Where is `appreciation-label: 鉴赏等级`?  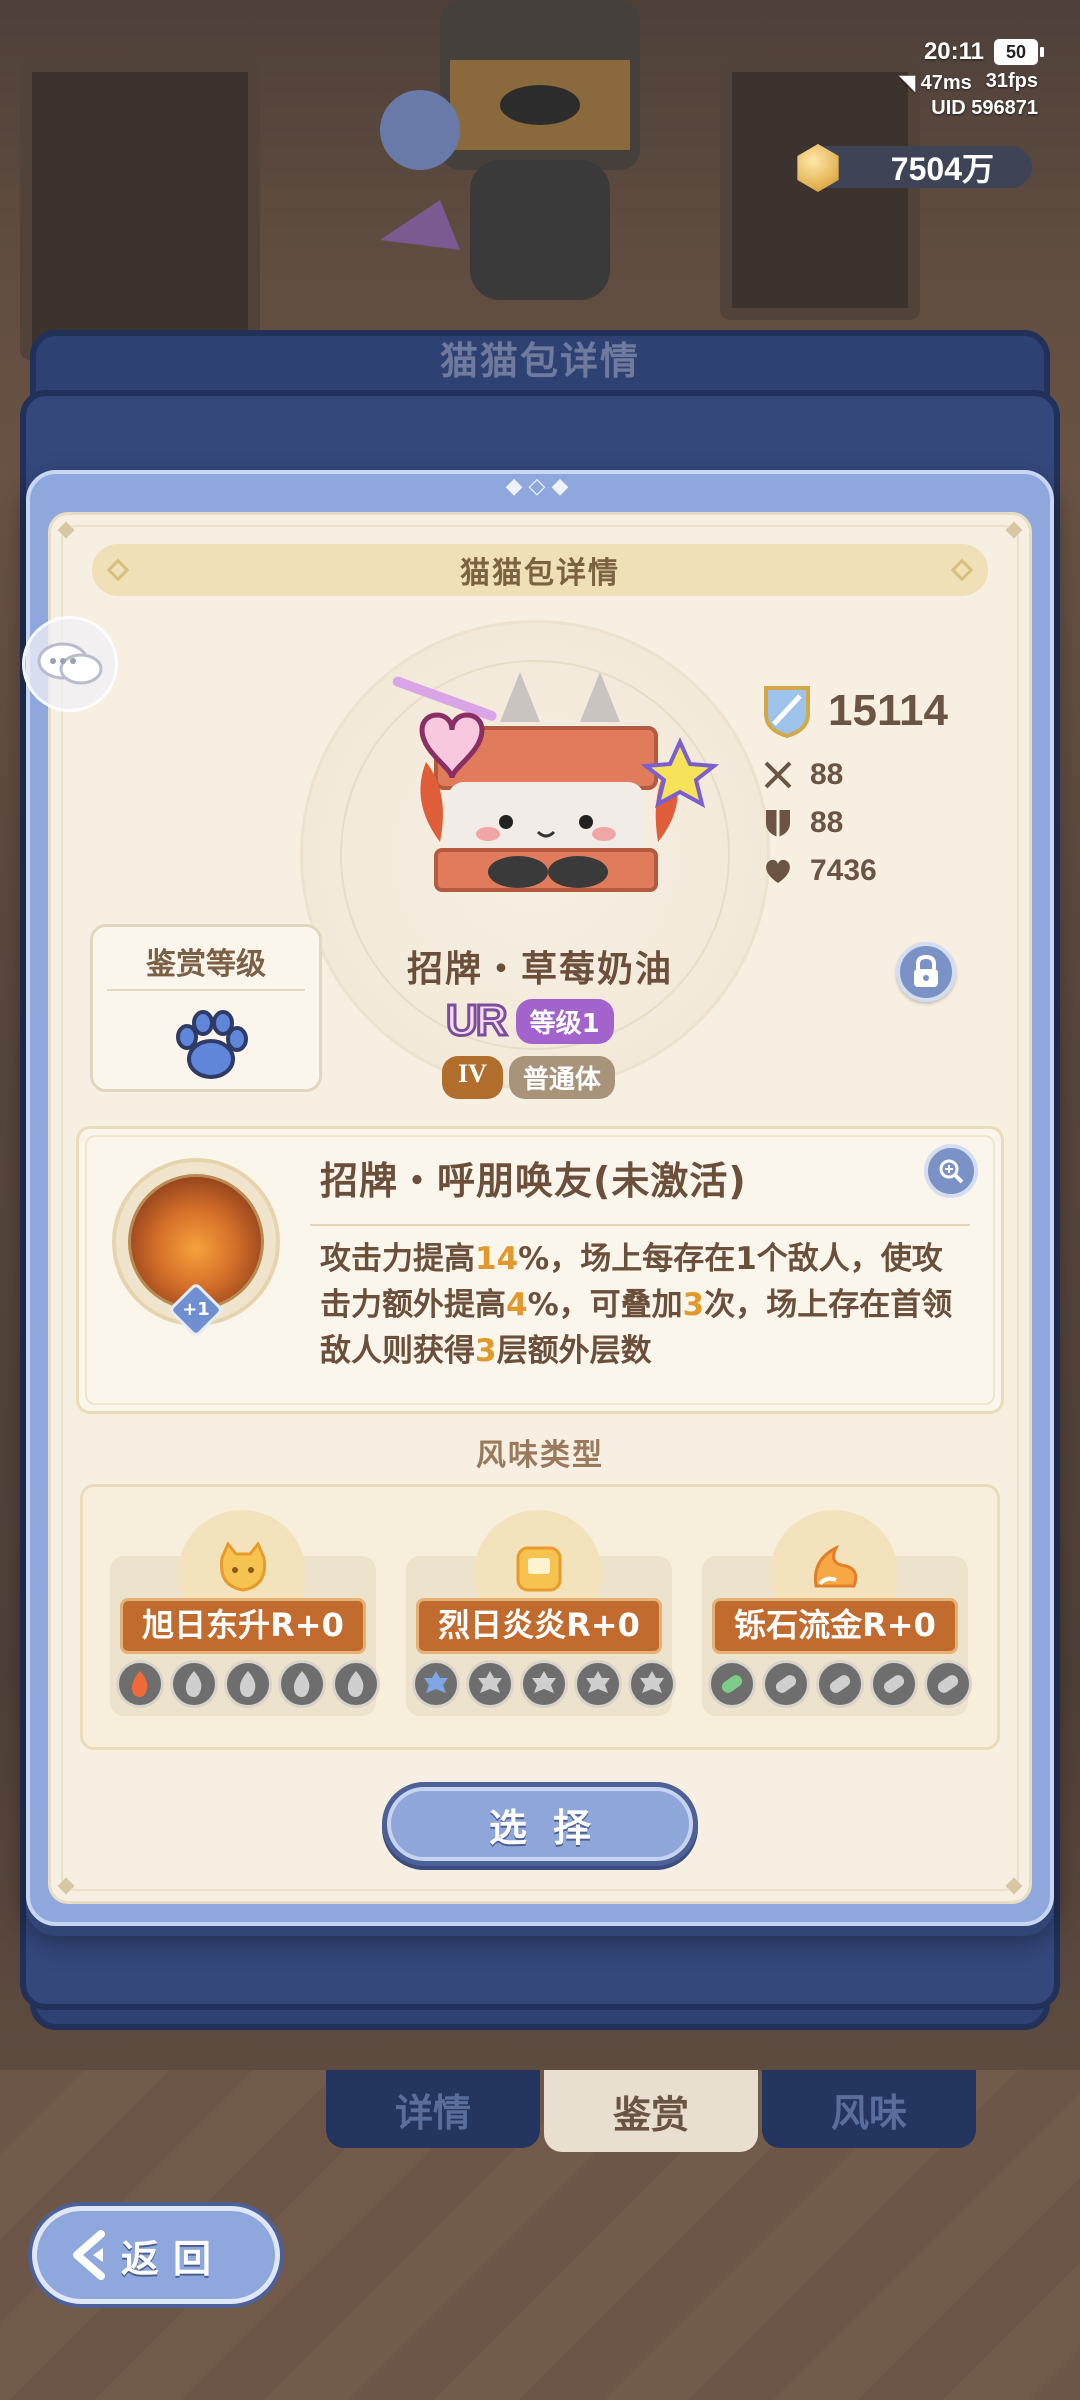
appreciation-label: 鉴赏等级 is located at coordinates (206, 964).